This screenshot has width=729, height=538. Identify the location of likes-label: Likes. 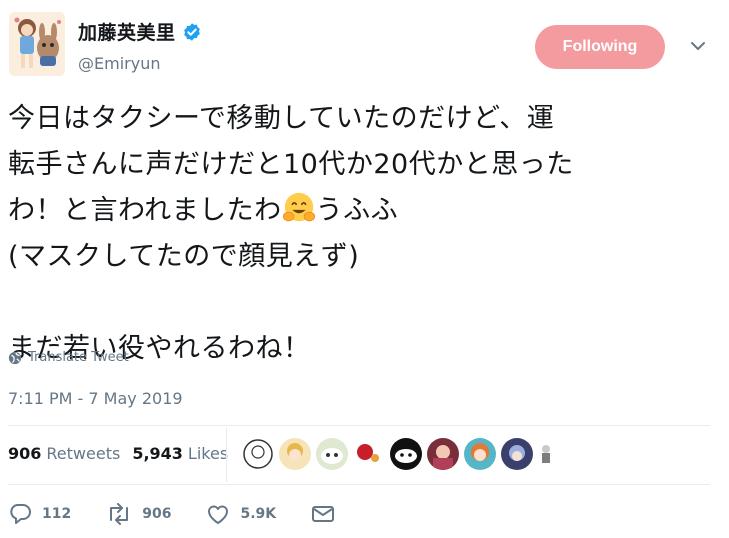
(208, 453).